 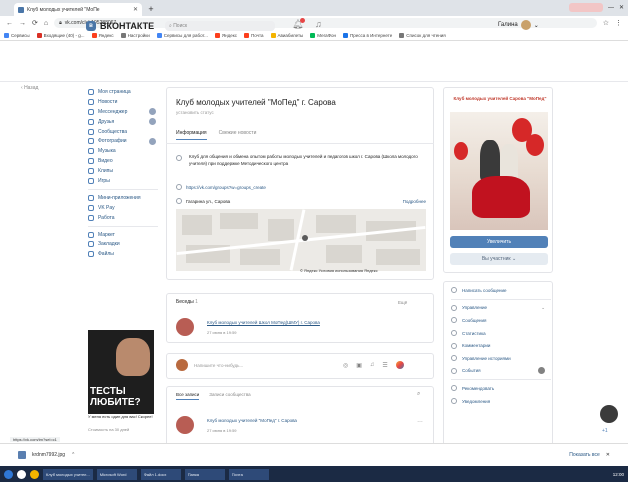 I want to click on star-icon: ☆, so click(x=606, y=23).